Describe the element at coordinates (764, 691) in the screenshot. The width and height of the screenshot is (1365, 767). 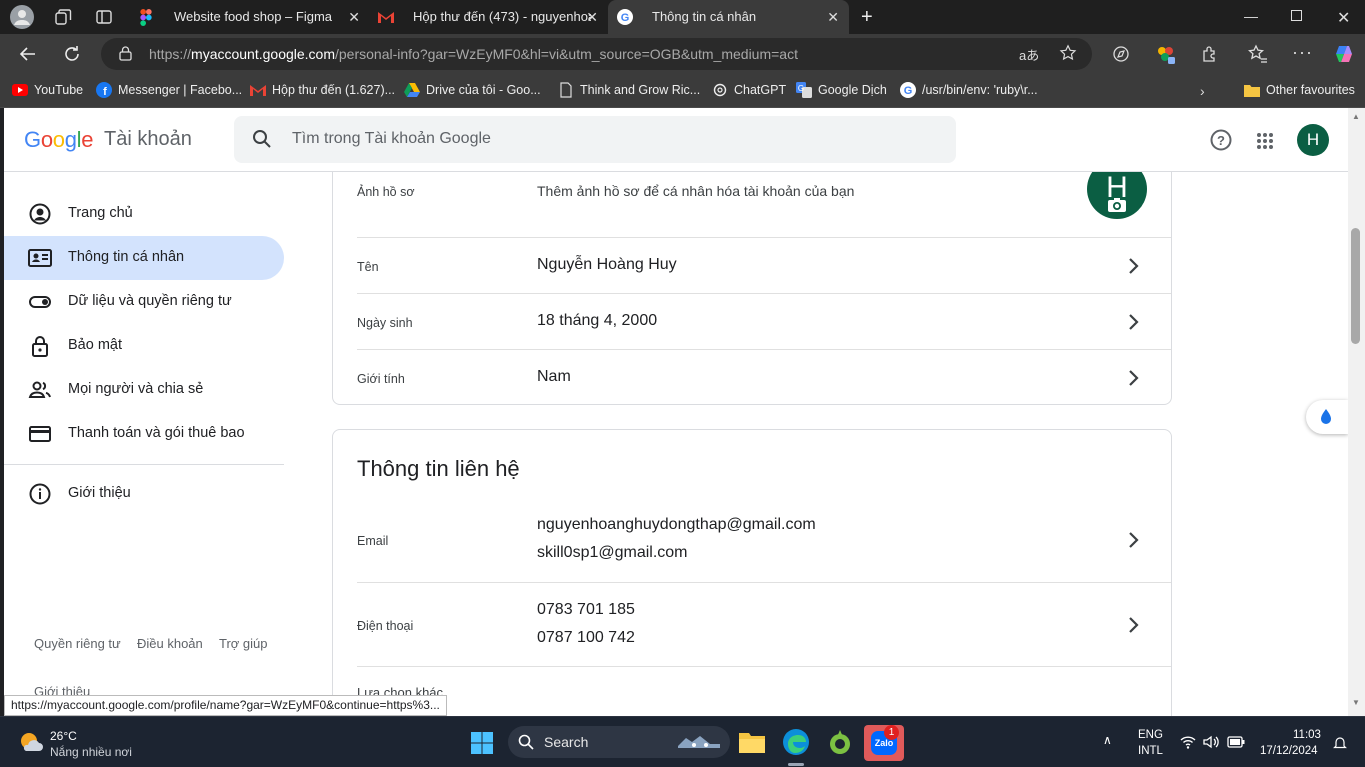
I see `more-options-row: Lựa chọn khác` at that location.